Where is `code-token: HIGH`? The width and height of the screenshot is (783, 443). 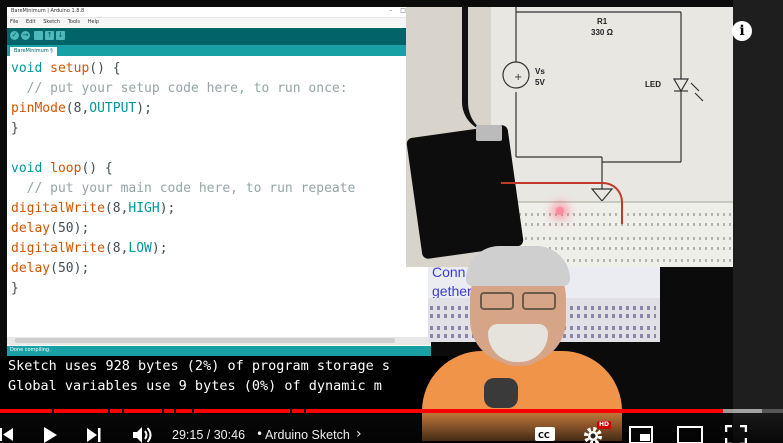
code-token: HIGH is located at coordinates (144, 208).